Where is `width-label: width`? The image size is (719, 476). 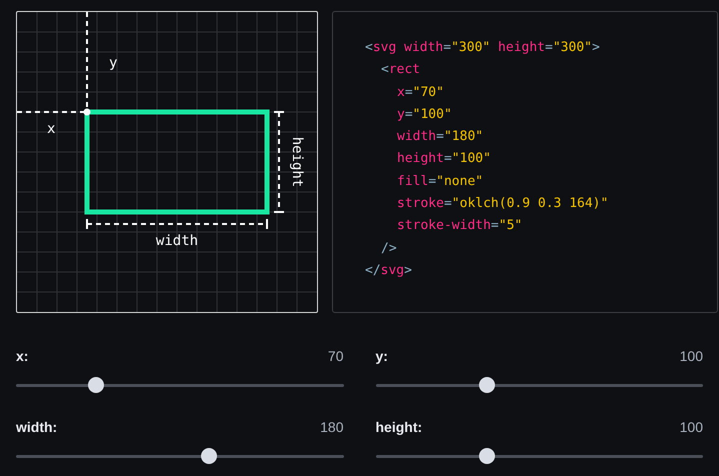
width-label: width is located at coordinates (177, 241).